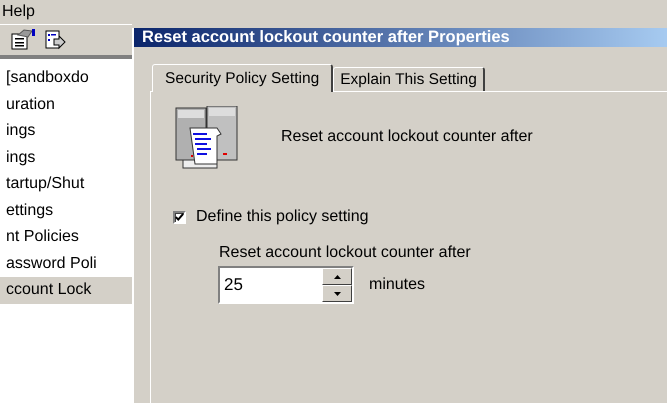 The height and width of the screenshot is (403, 667). Describe the element at coordinates (271, 285) in the screenshot. I see `minutes-field: 25` at that location.